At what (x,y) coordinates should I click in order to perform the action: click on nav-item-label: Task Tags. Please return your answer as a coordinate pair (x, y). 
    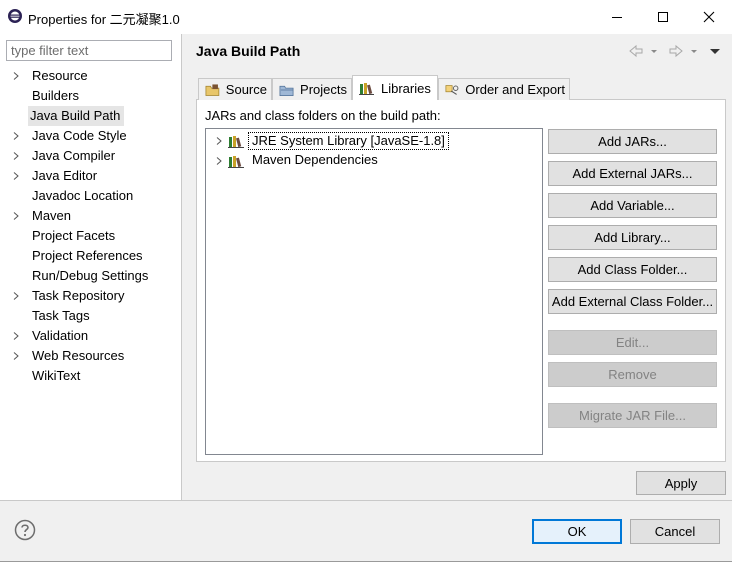
    Looking at the image, I should click on (61, 315).